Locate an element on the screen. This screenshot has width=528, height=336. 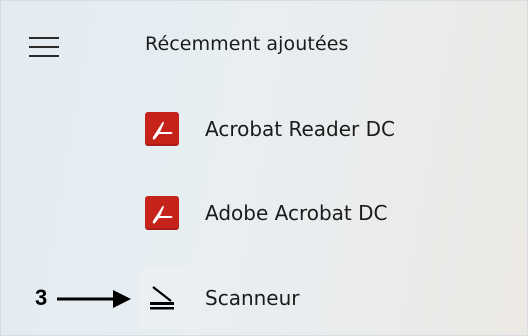
scanner-icon is located at coordinates (162, 298).